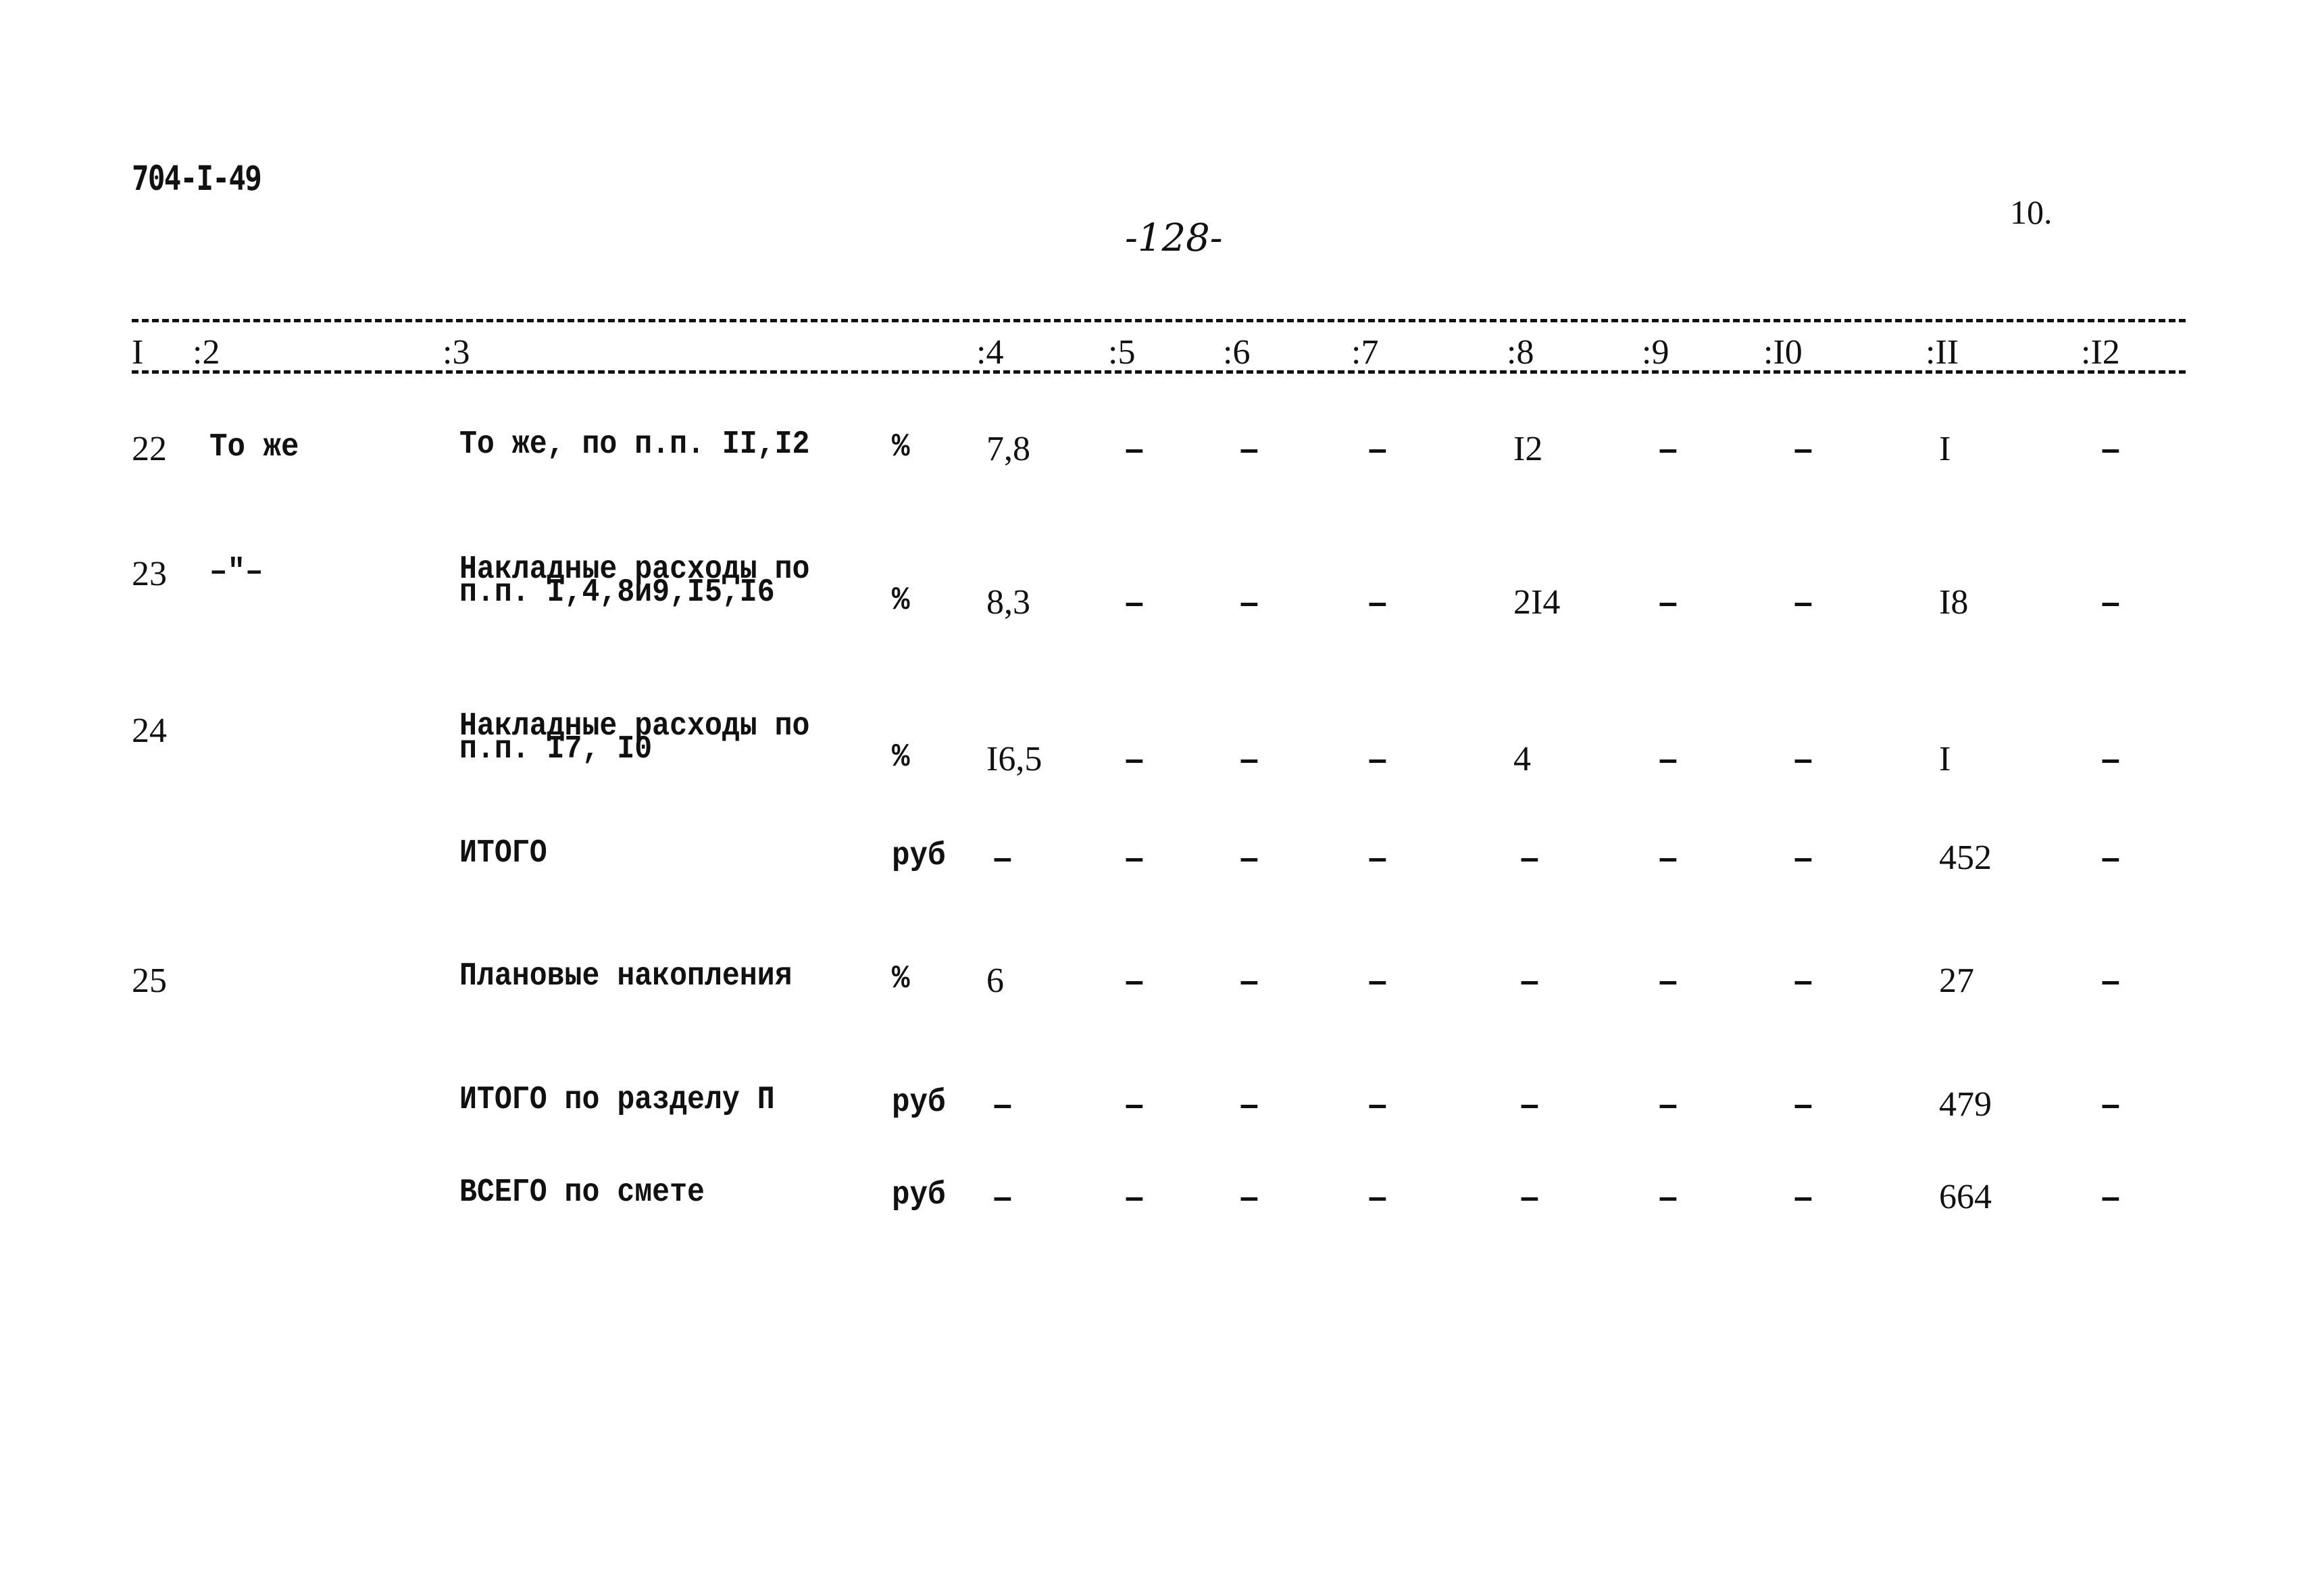 The width and height of the screenshot is (2314, 1596). Describe the element at coordinates (503, 854) in the screenshot. I see `row-description: ИТОГО` at that location.